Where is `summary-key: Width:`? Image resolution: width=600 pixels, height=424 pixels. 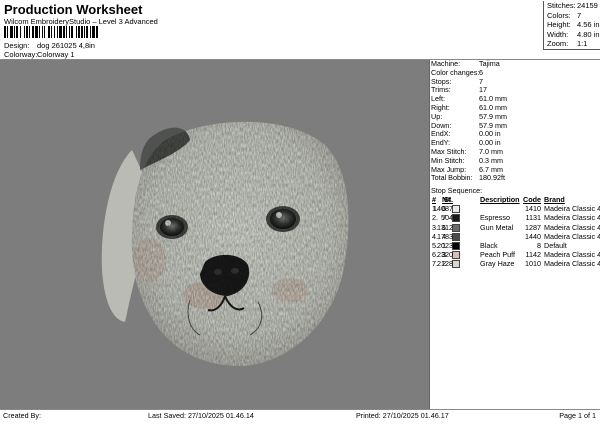 summary-key: Width: is located at coordinates (558, 34).